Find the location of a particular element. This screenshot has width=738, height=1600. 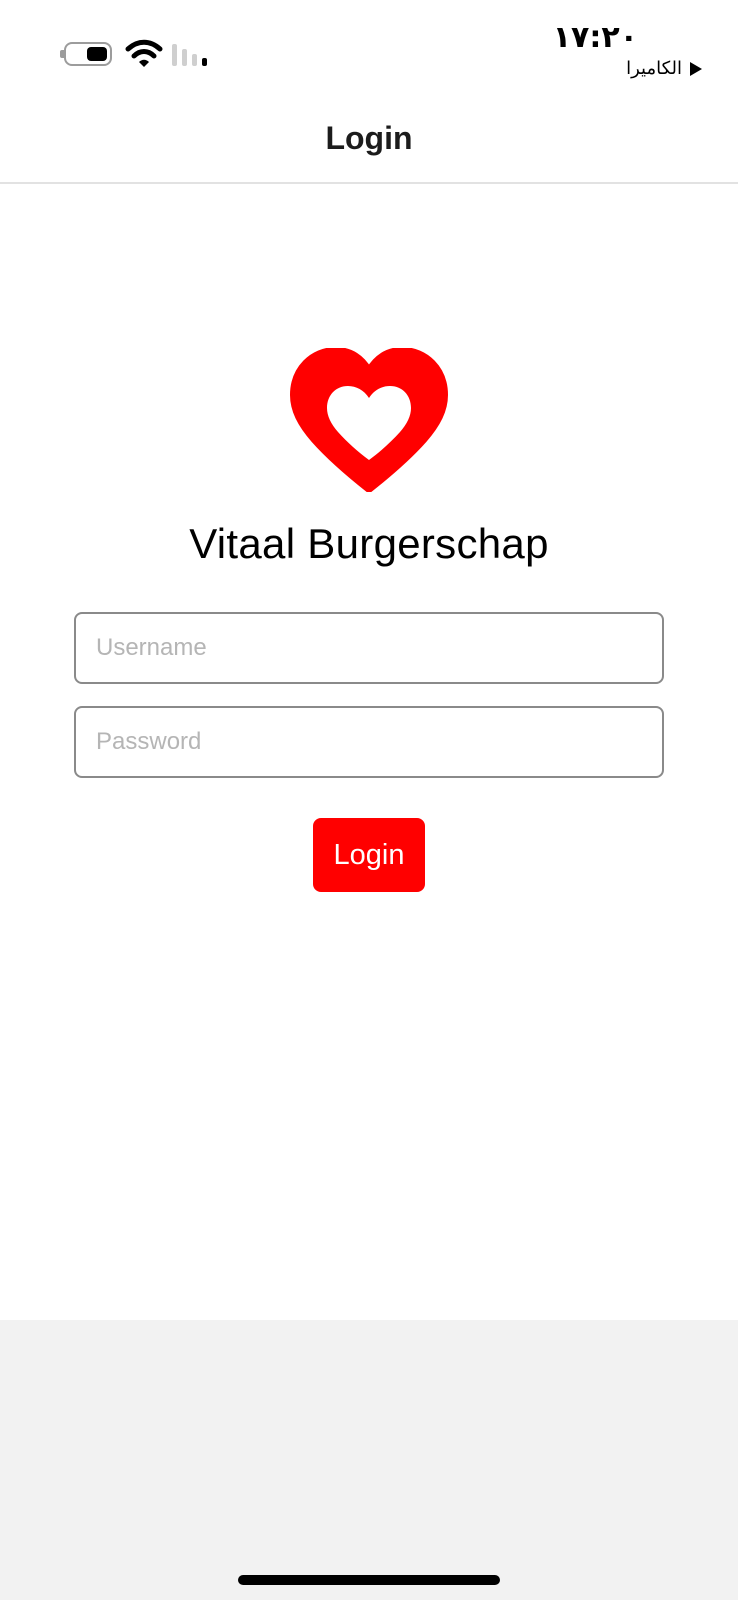

cellular-signal-icon is located at coordinates (189, 55).